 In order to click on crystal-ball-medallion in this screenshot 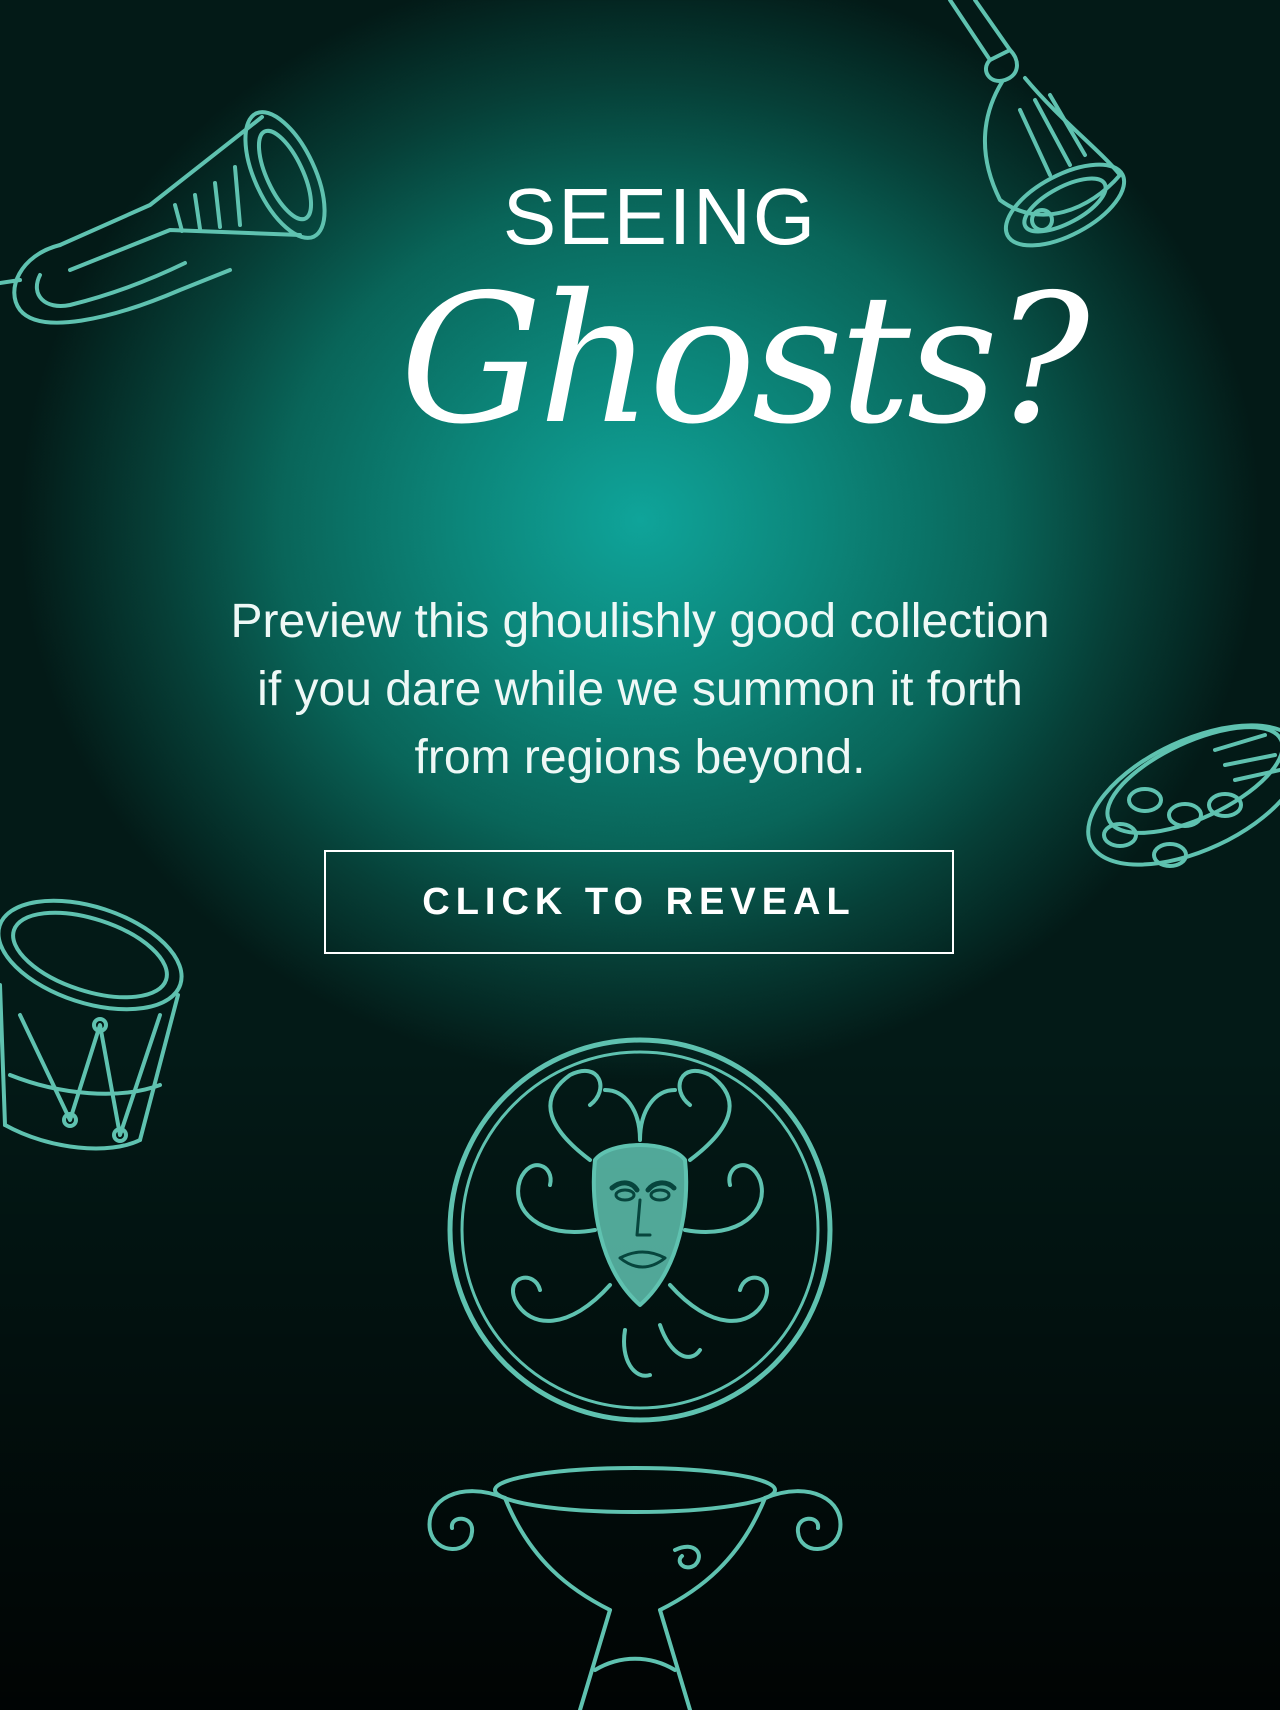, I will do `click(640, 1230)`.